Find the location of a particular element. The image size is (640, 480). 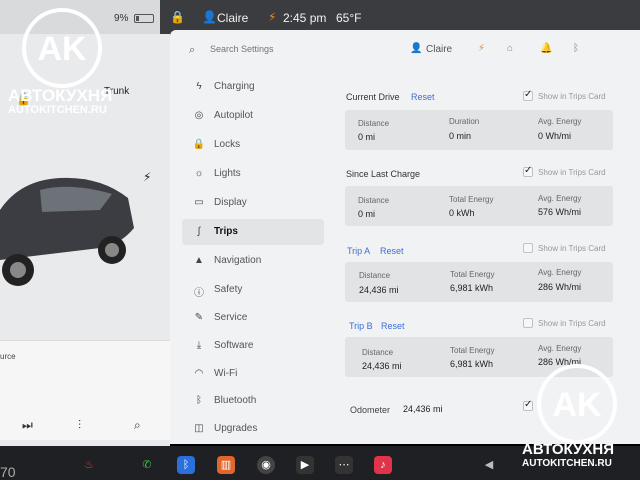

nav-service: ✎ Service is located at coordinates (253, 318).